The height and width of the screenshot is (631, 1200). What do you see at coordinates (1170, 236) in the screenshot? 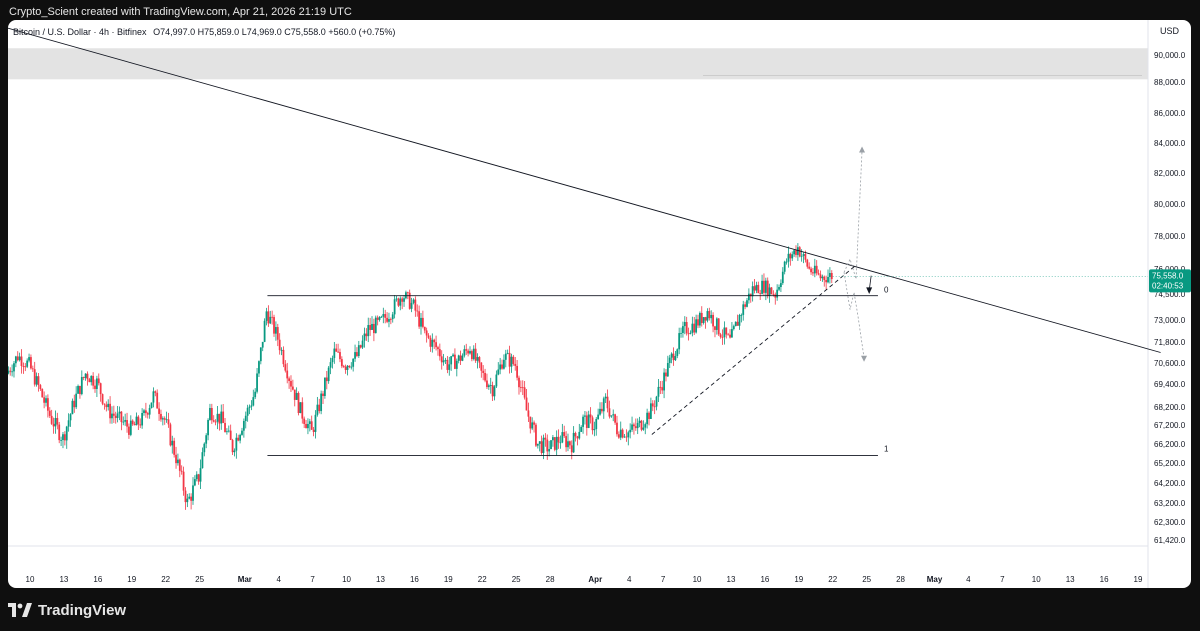
I see `y-tick-label: 78,000.0` at bounding box center [1170, 236].